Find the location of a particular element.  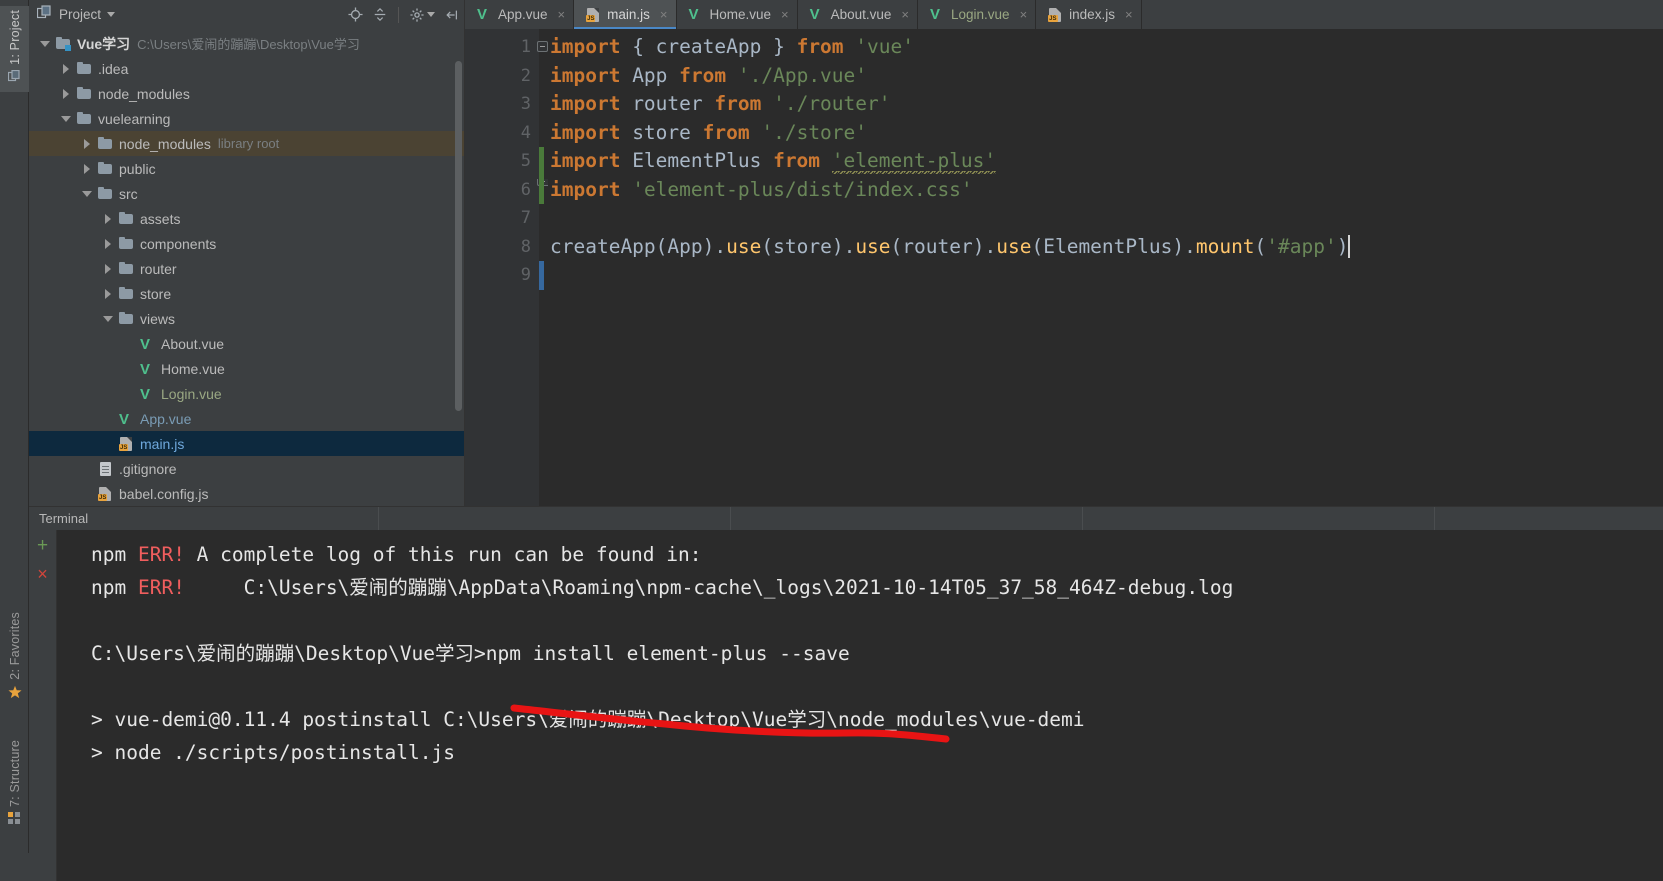

tree-row-label: About.vue is located at coordinates (193, 343).